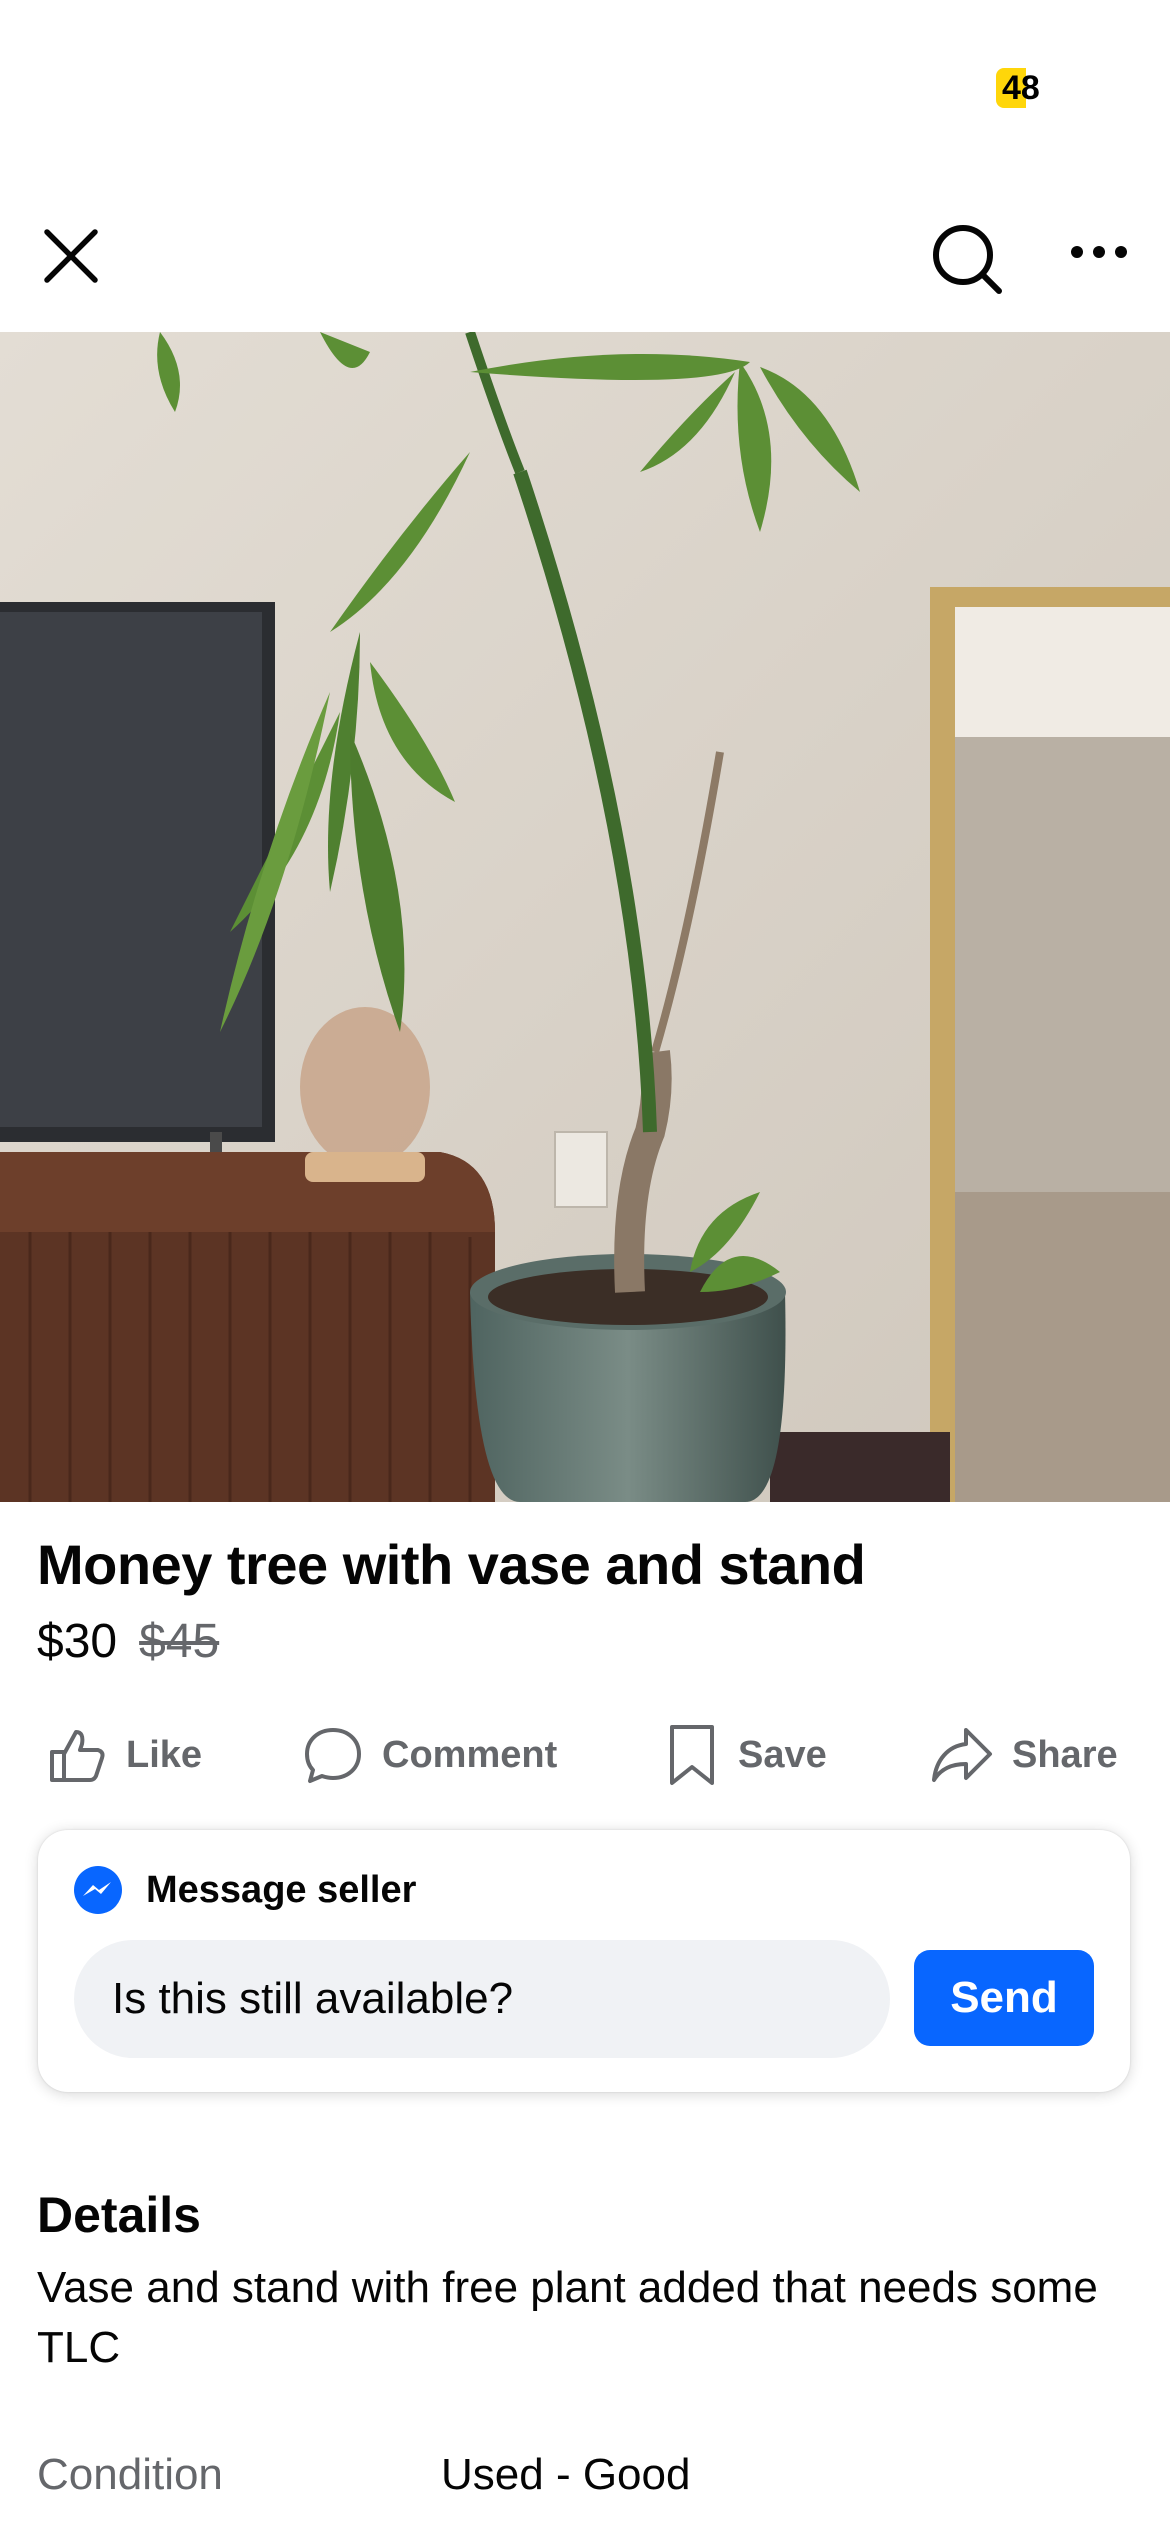 Image resolution: width=1170 pixels, height=2536 pixels. I want to click on bookmark-icon, so click(692, 1755).